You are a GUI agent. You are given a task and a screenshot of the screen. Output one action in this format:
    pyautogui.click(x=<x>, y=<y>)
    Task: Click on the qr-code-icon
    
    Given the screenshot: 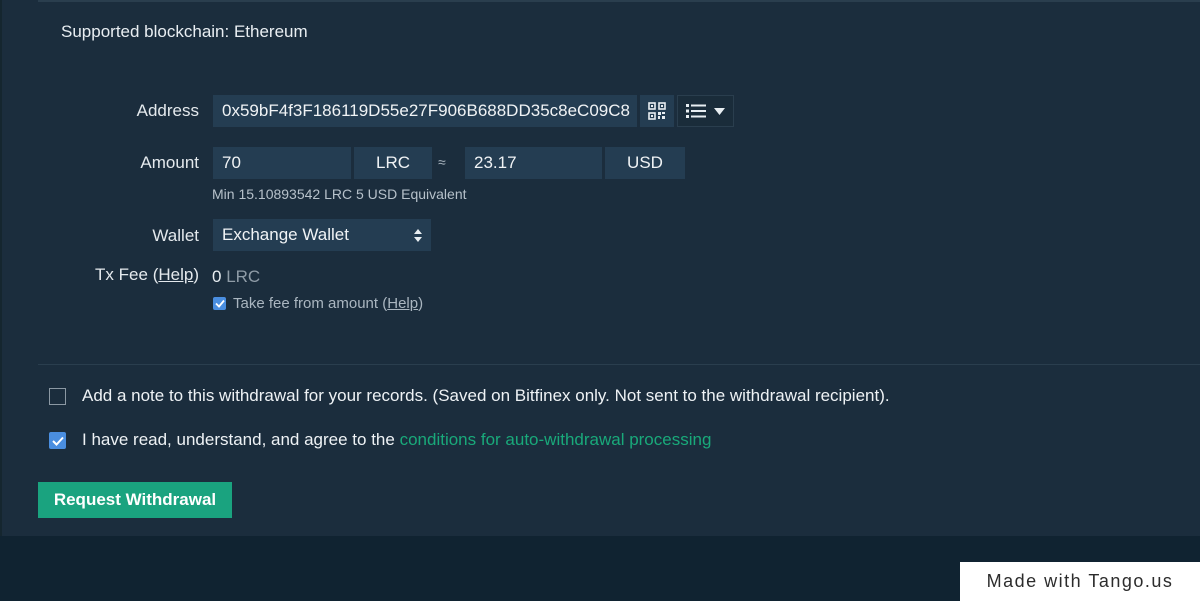 What is the action you would take?
    pyautogui.click(x=657, y=111)
    